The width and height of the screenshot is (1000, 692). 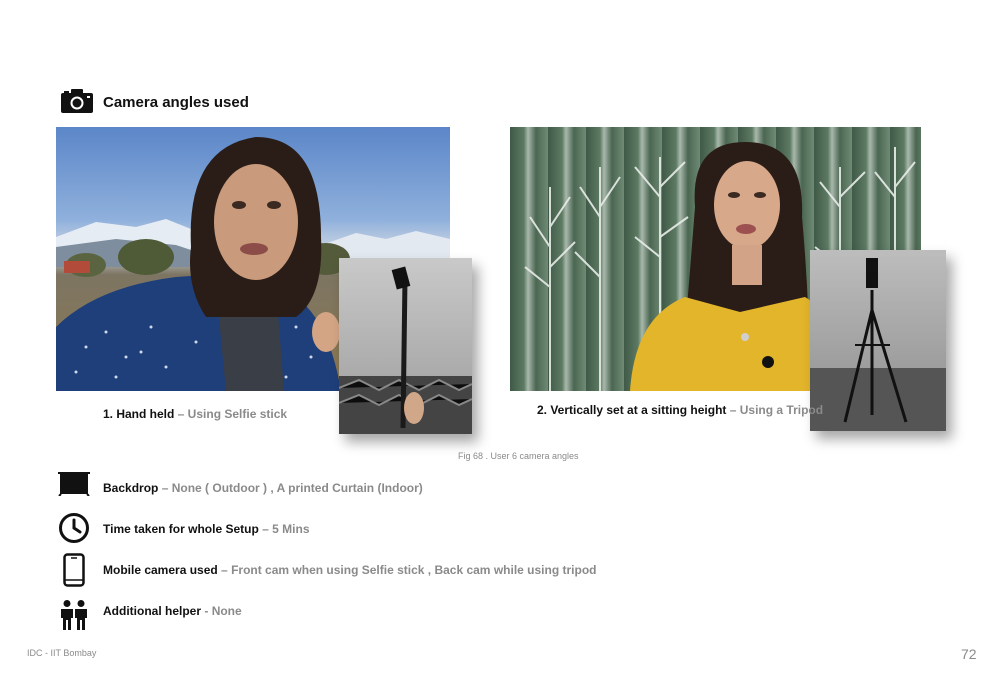 What do you see at coordinates (74, 528) in the screenshot?
I see `clock-icon` at bounding box center [74, 528].